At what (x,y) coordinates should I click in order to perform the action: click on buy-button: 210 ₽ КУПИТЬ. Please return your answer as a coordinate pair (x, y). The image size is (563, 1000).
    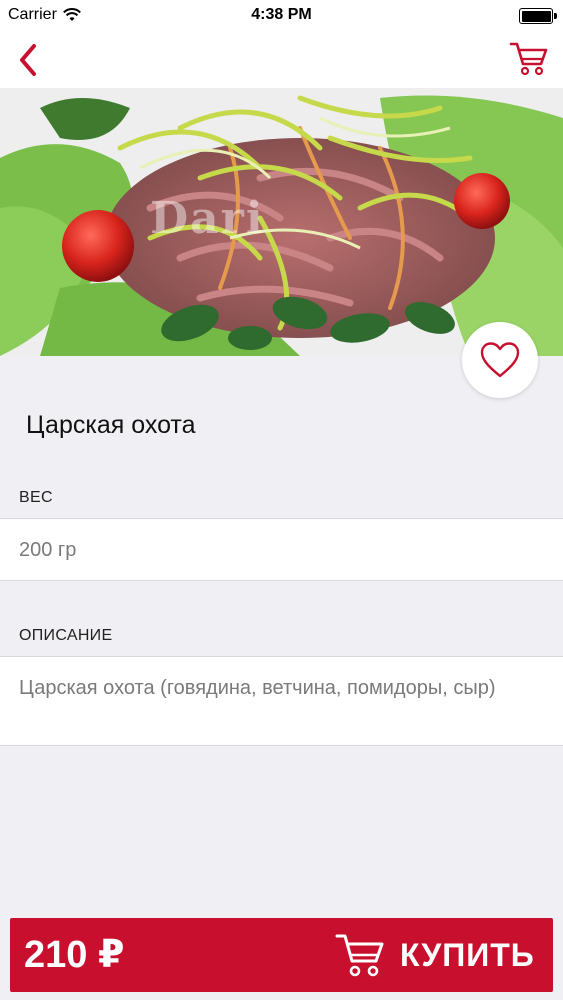
    Looking at the image, I should click on (281, 955).